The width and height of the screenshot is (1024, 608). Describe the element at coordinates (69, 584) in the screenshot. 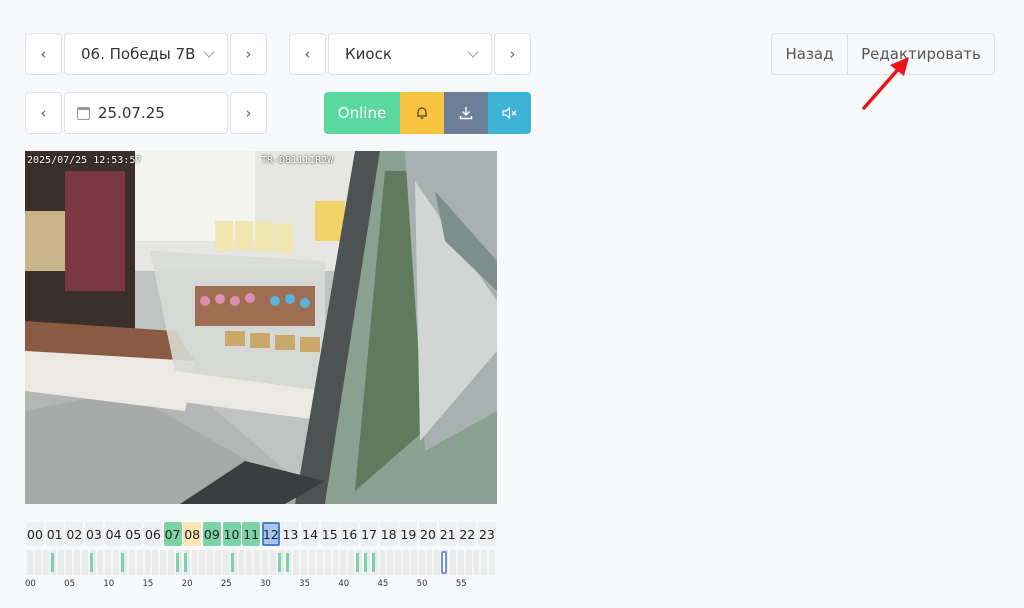

I see `minute-label: 05` at that location.